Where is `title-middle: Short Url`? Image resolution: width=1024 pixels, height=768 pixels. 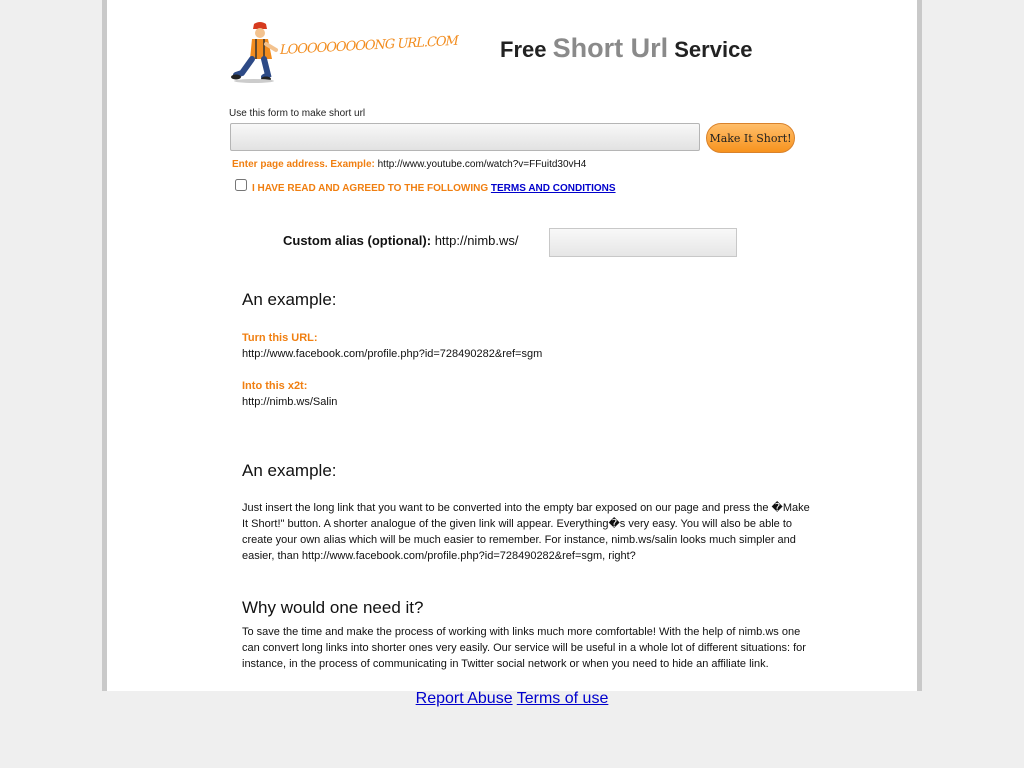
title-middle: Short Url is located at coordinates (610, 48).